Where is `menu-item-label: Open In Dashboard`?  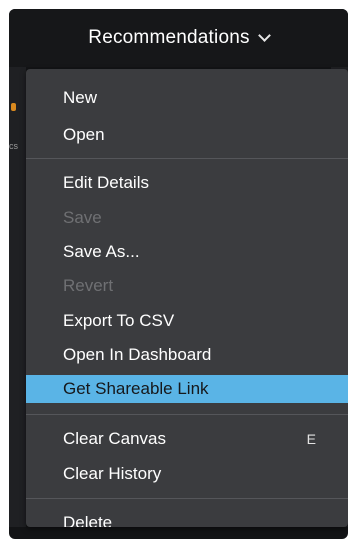 menu-item-label: Open In Dashboard is located at coordinates (137, 354).